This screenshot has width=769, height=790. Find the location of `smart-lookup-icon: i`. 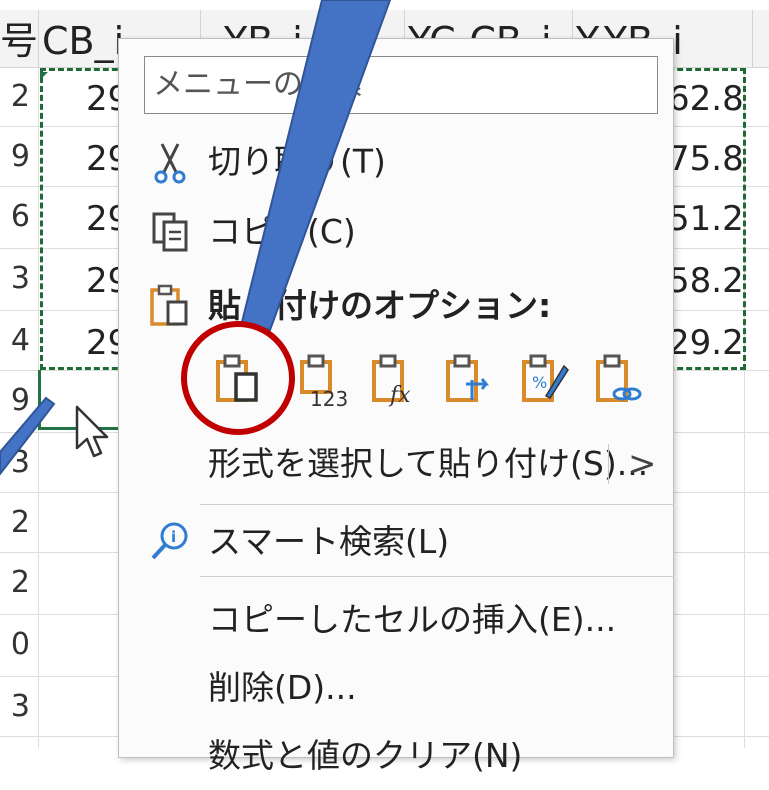

smart-lookup-icon: i is located at coordinates (169, 541).